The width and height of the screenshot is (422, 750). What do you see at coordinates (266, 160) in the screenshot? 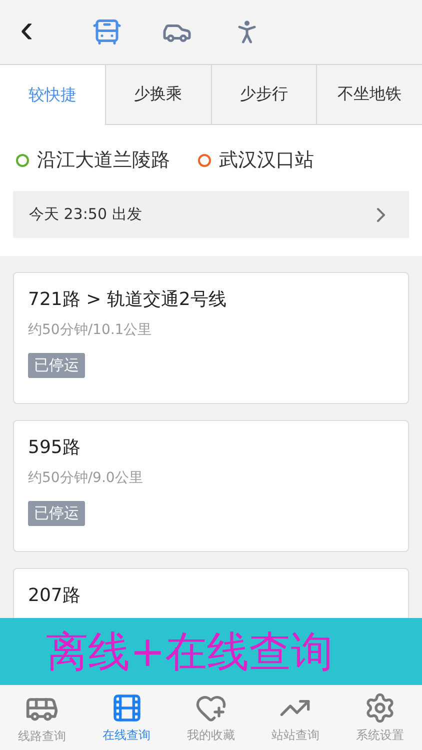
I see `station-name: 武汉汉口站` at bounding box center [266, 160].